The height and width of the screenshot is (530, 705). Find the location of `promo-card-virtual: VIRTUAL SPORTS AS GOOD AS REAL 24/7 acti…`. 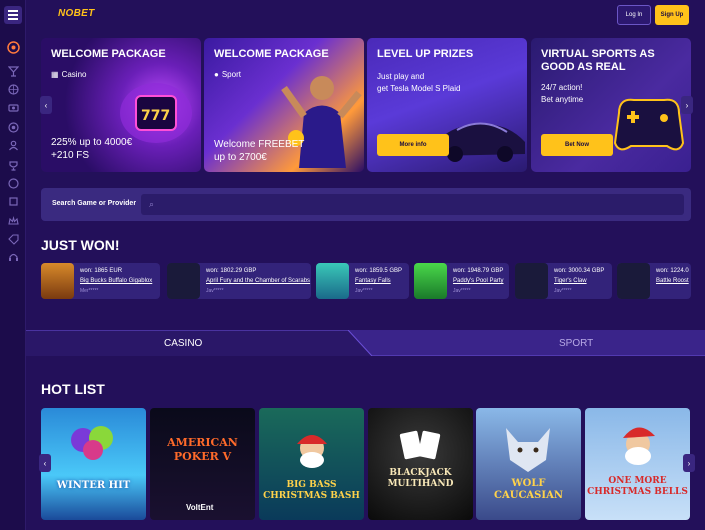

promo-card-virtual: VIRTUAL SPORTS AS GOOD AS REAL 24/7 acti… is located at coordinates (611, 105).